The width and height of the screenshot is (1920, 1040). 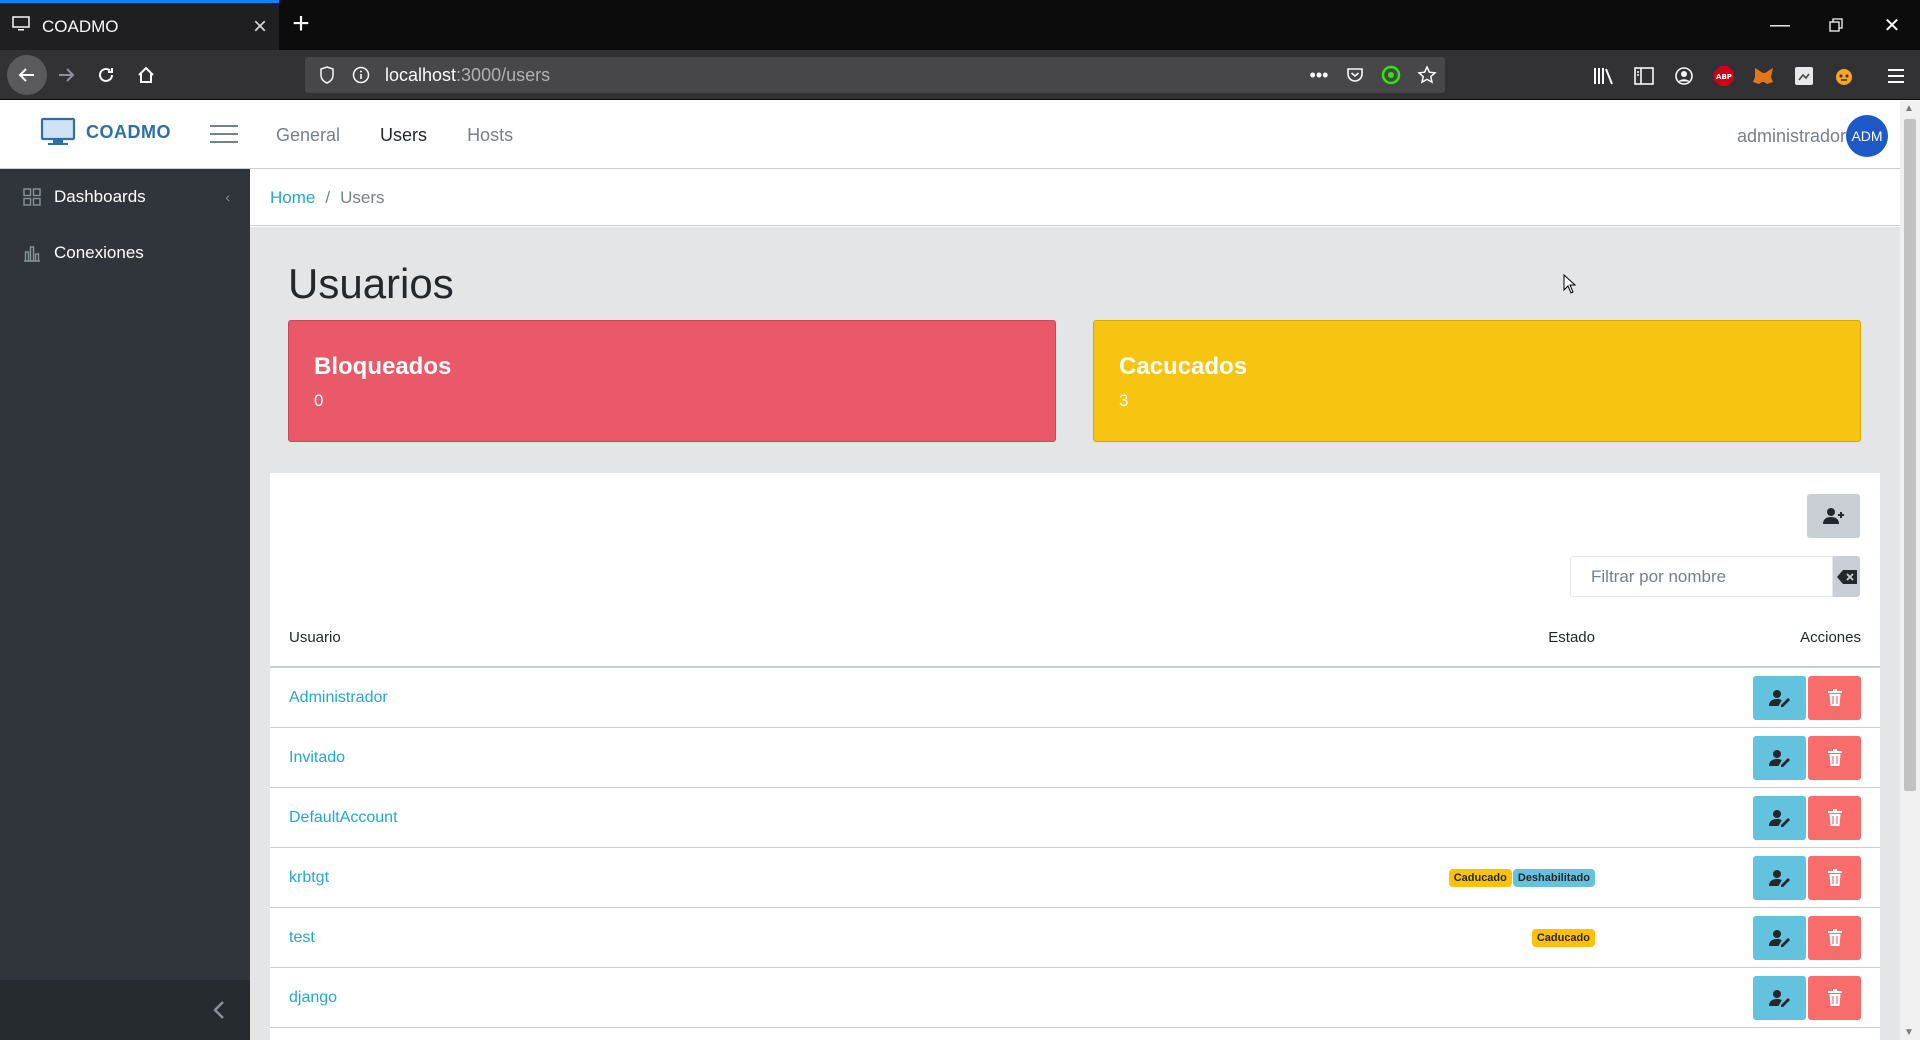 I want to click on tab-title: COADMO, so click(x=80, y=26).